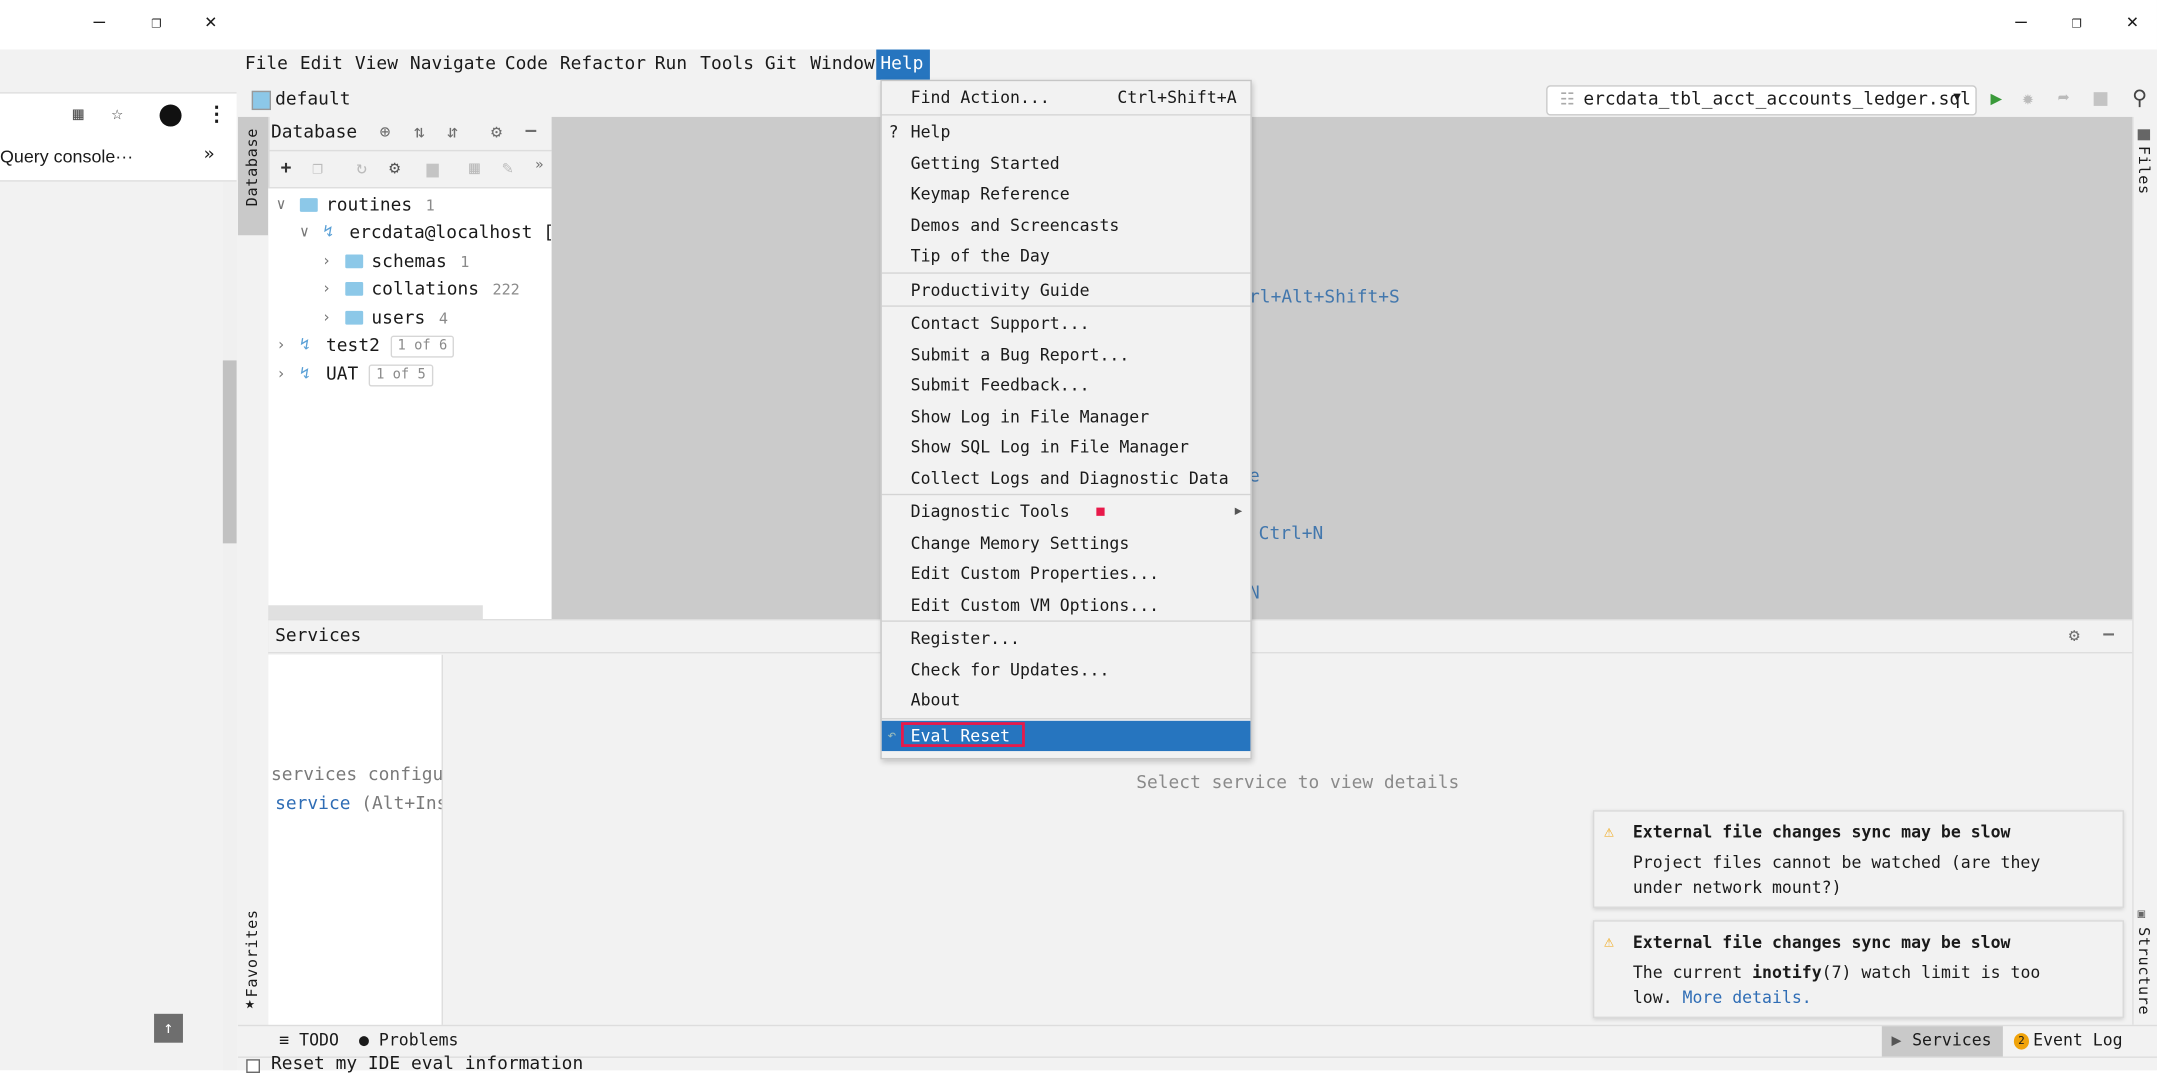 Image resolution: width=2157 pixels, height=1074 pixels. I want to click on menu-item-getting-started: Getting Started, so click(1066, 163).